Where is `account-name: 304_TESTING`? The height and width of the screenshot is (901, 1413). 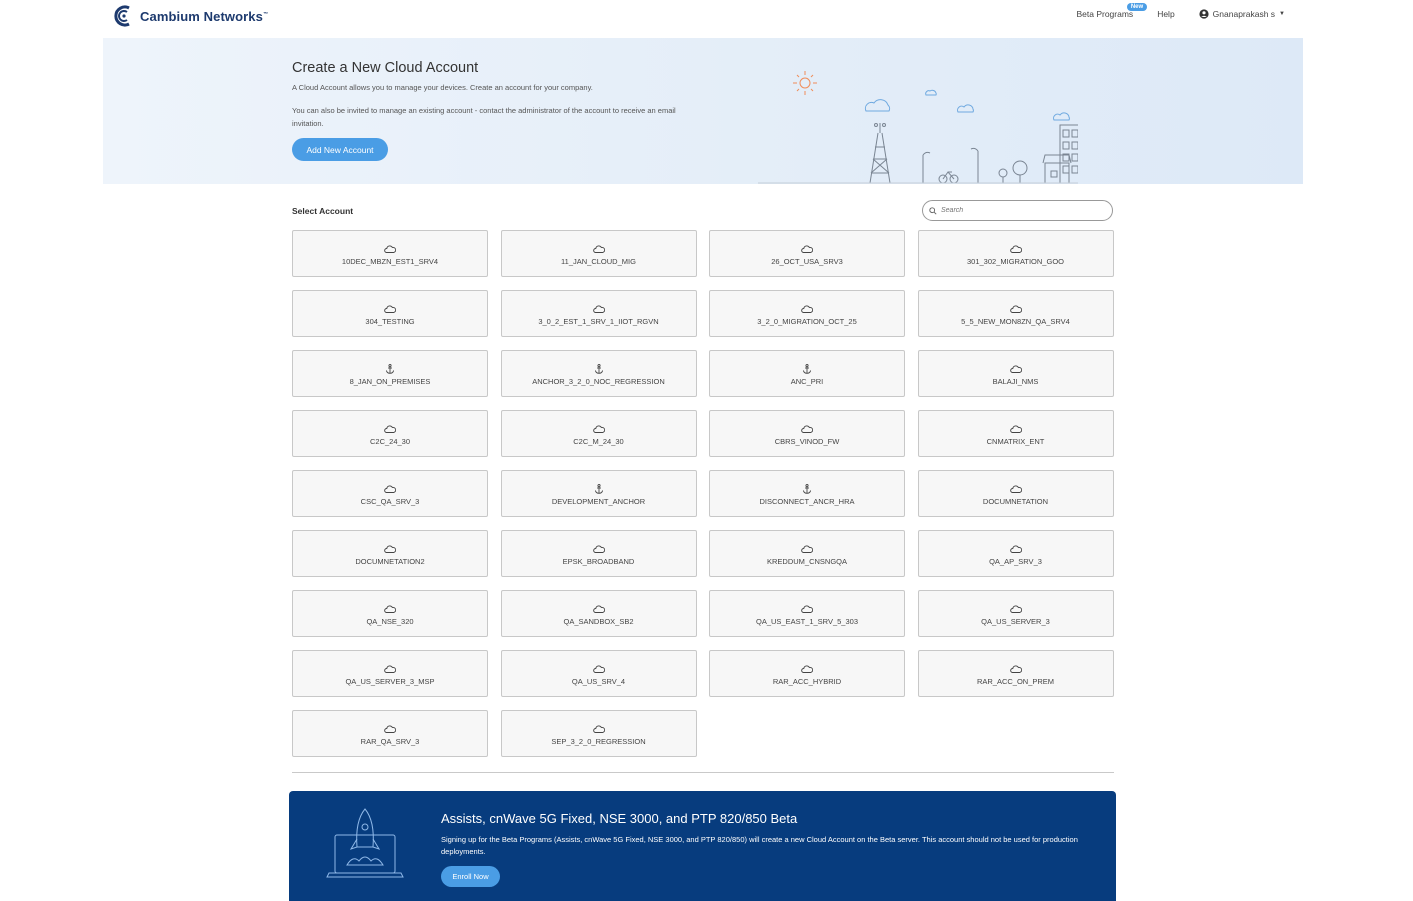 account-name: 304_TESTING is located at coordinates (390, 321).